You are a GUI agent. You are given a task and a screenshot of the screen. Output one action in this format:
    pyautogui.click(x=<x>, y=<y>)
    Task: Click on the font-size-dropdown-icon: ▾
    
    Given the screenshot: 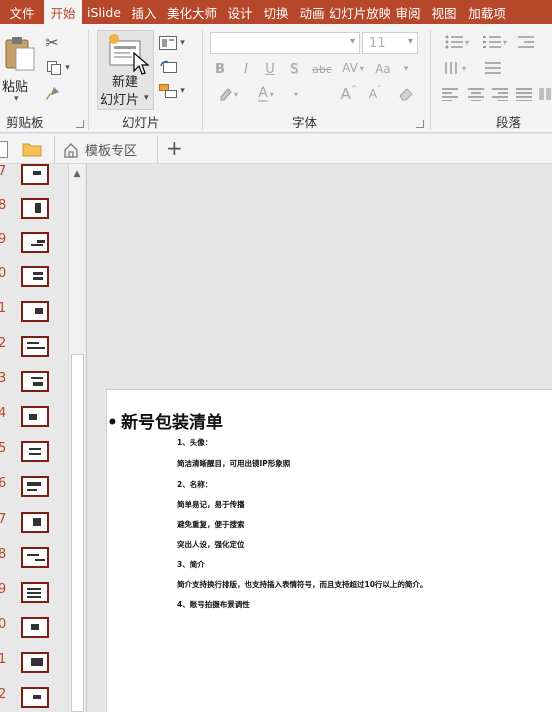 What is the action you would take?
    pyautogui.click(x=410, y=41)
    